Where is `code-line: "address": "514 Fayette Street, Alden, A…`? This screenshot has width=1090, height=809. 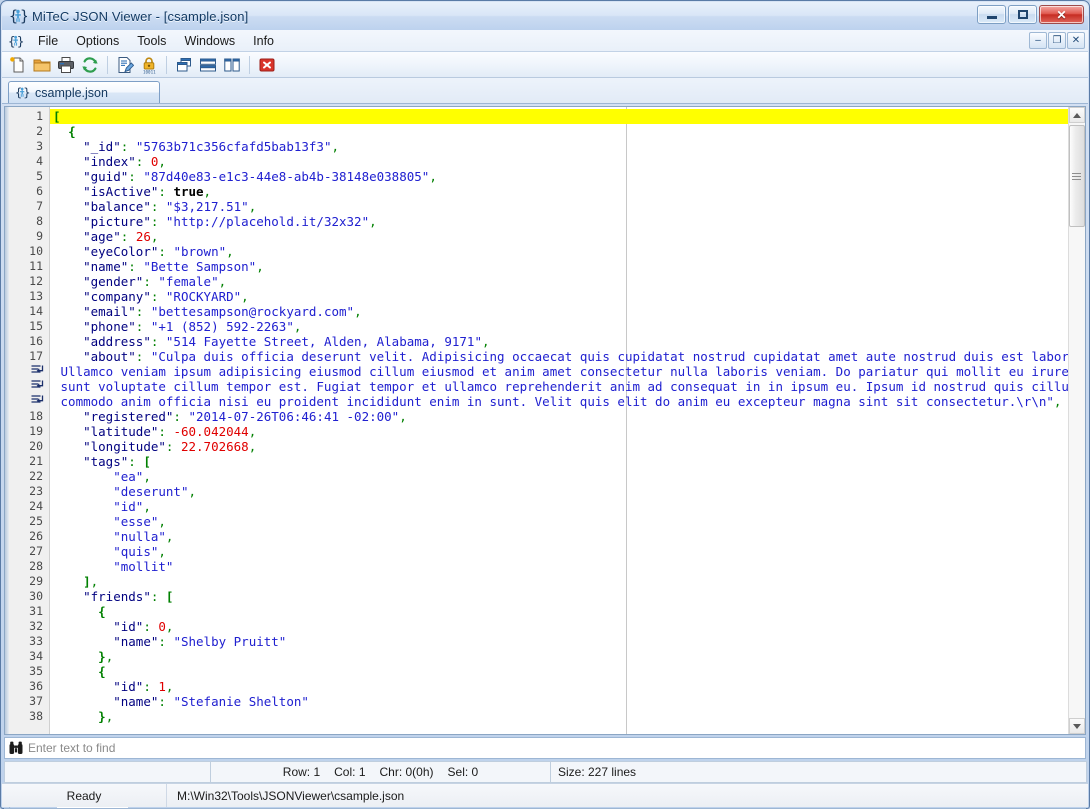 code-line: "address": "514 Fayette Street, Alden, A… is located at coordinates (559, 341).